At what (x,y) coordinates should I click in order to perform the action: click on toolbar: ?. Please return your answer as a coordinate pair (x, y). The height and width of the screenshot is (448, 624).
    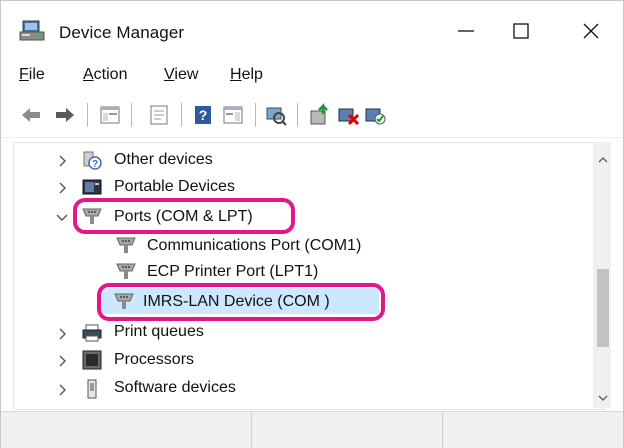
    Looking at the image, I should click on (312, 115).